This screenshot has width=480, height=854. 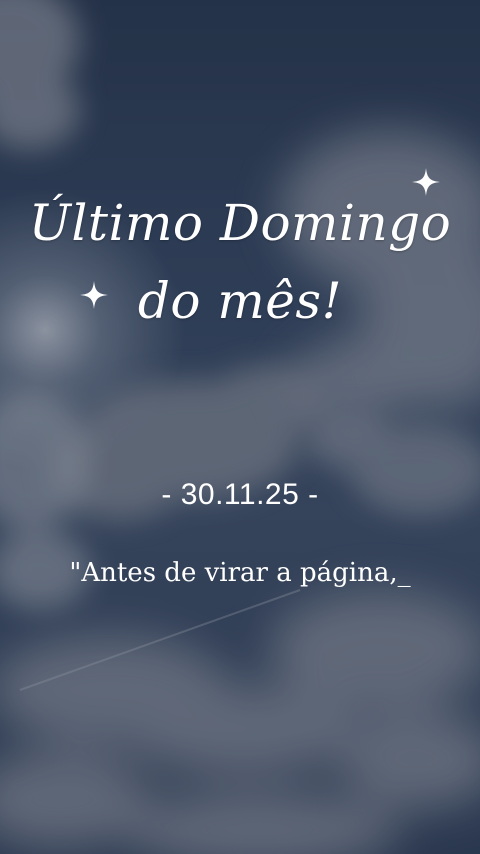 I want to click on event-date: - 30.11.25 -, so click(x=240, y=494).